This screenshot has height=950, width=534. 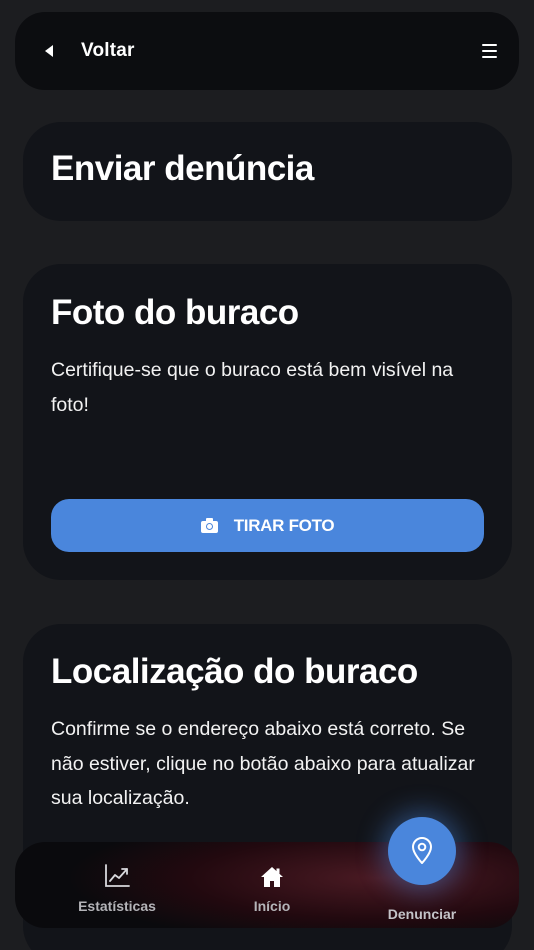 I want to click on location-pin-icon, so click(x=422, y=850).